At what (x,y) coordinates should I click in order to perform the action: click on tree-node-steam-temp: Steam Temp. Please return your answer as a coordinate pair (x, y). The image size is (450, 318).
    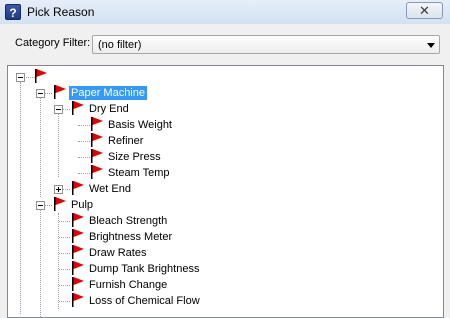
    Looking at the image, I should click on (139, 173).